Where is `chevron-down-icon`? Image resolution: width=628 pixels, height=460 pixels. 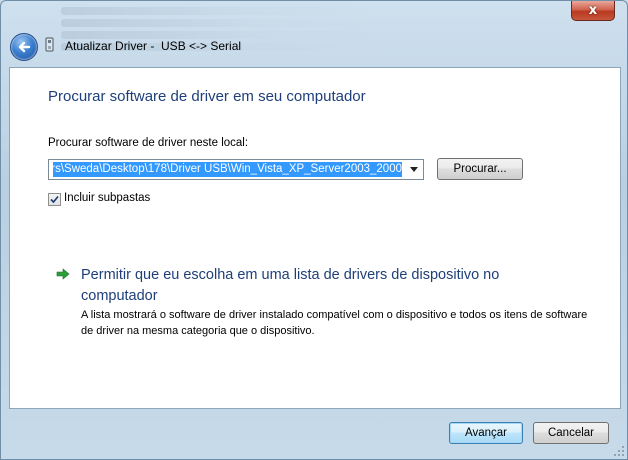 chevron-down-icon is located at coordinates (414, 169).